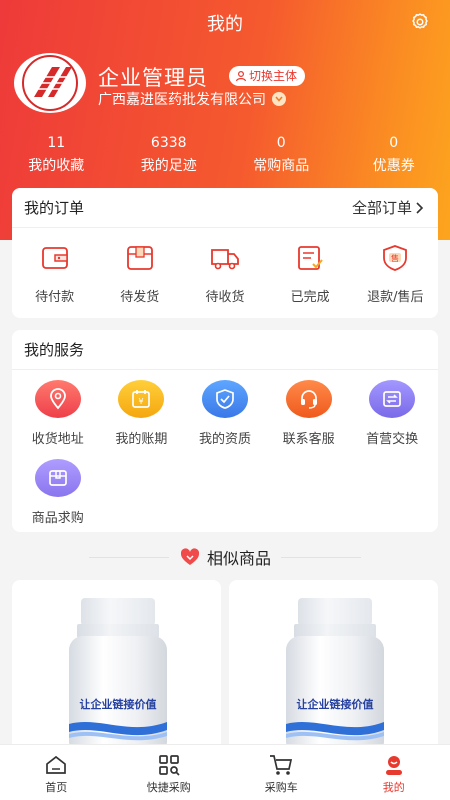 The image size is (450, 800). I want to click on order-pending-shipment: 待发货, so click(139, 274).